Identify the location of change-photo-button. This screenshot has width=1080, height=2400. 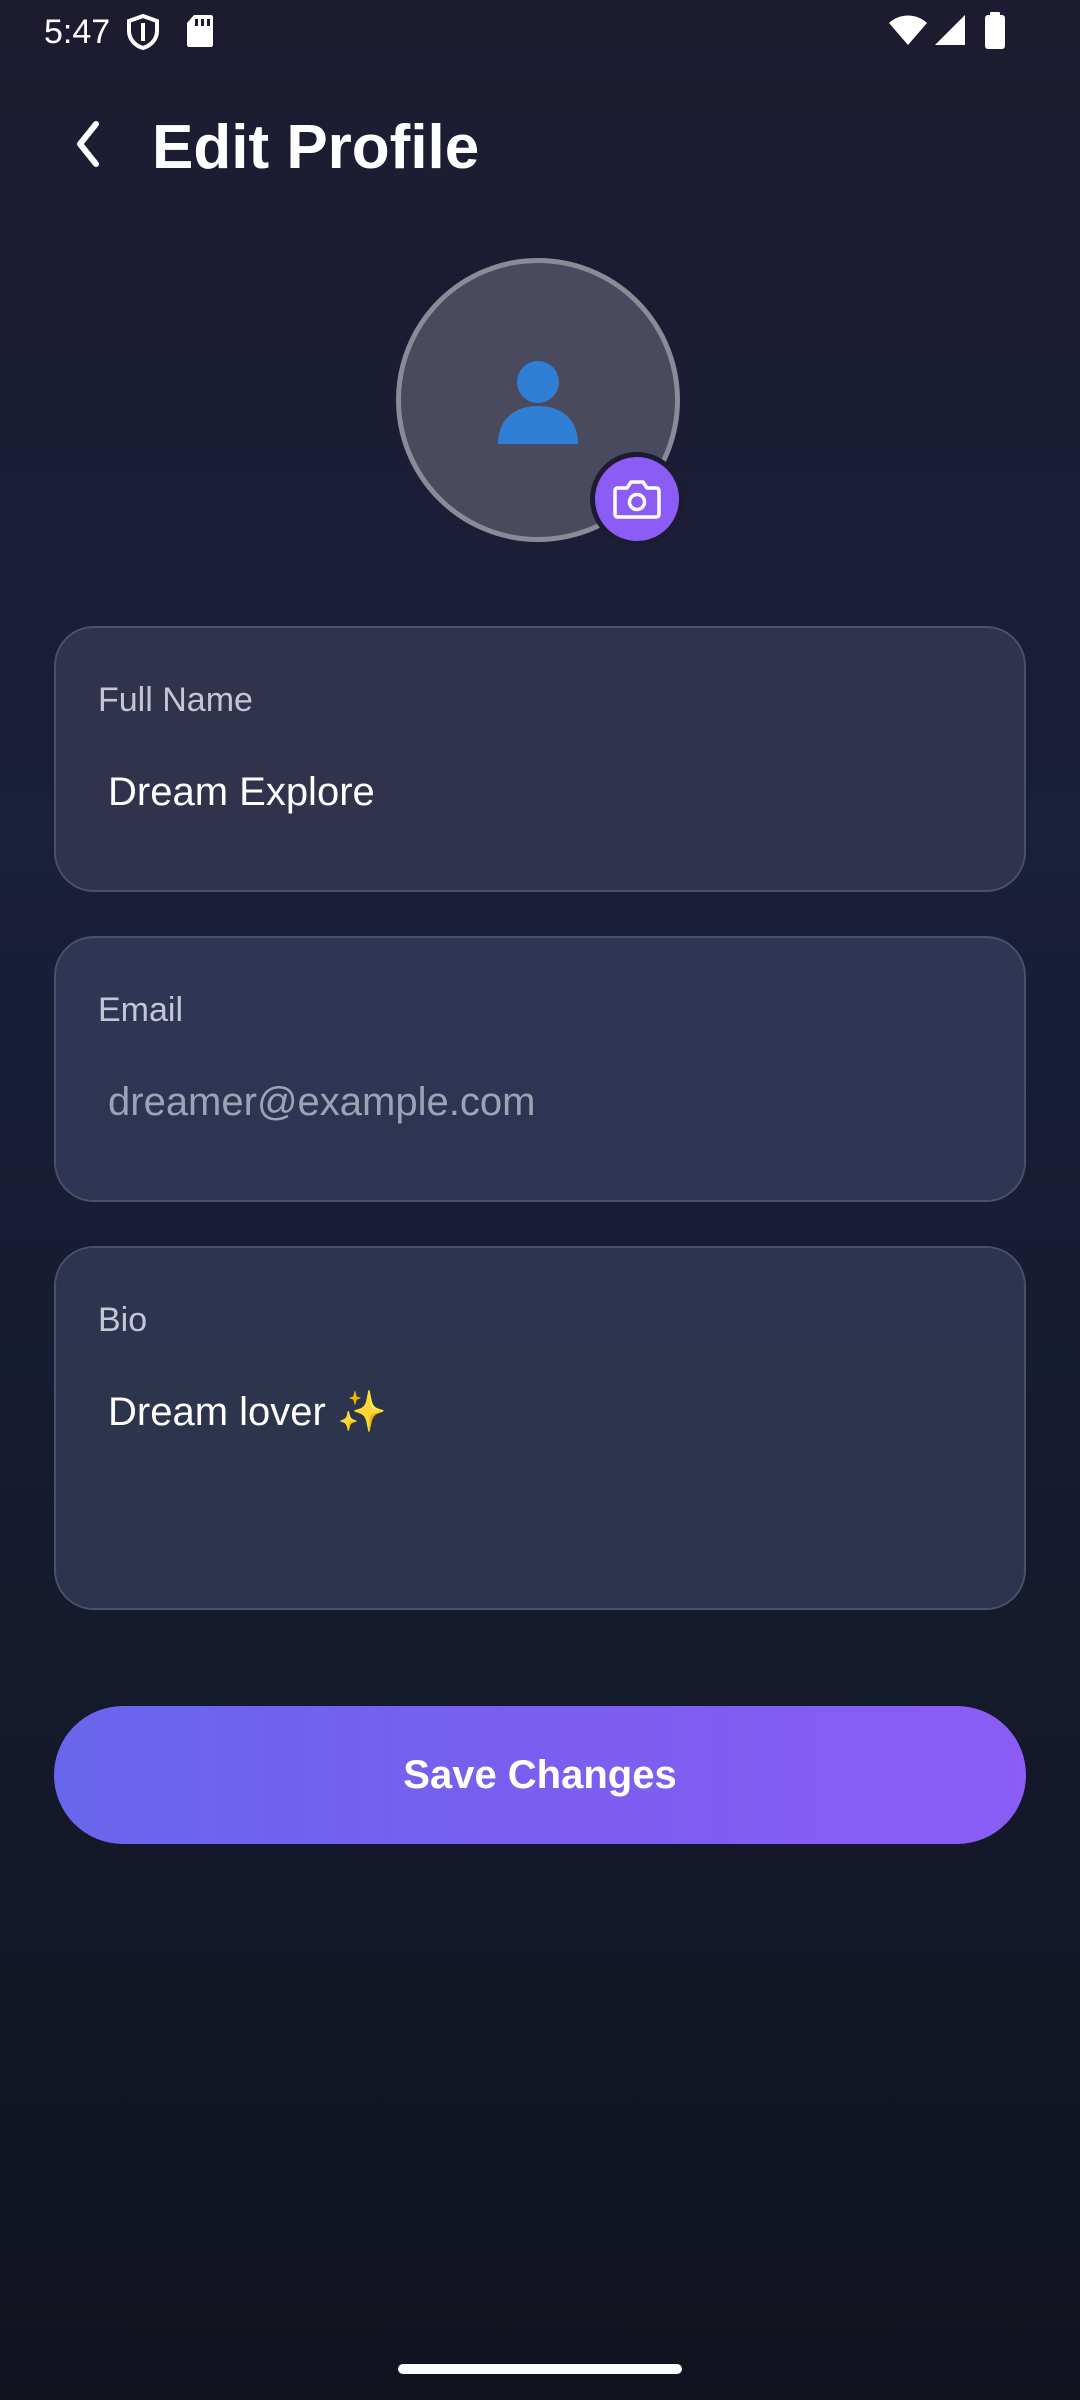
(637, 499).